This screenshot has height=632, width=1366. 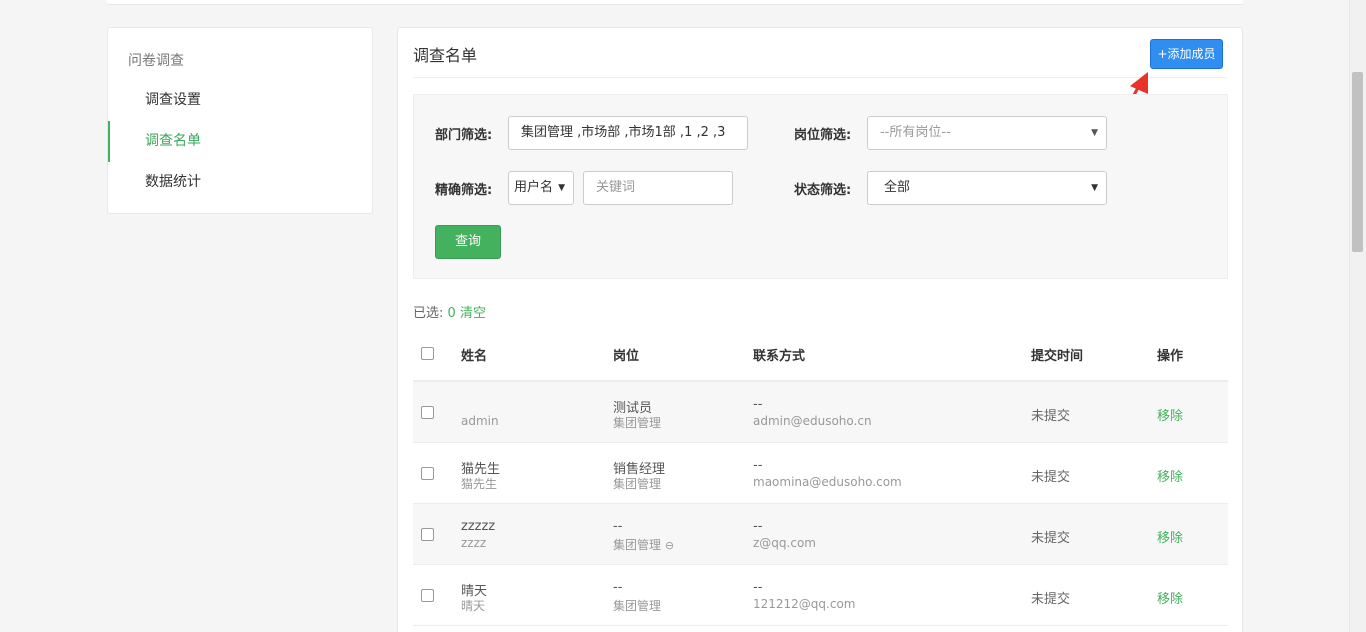 I want to click on query-button: 查询, so click(x=468, y=242).